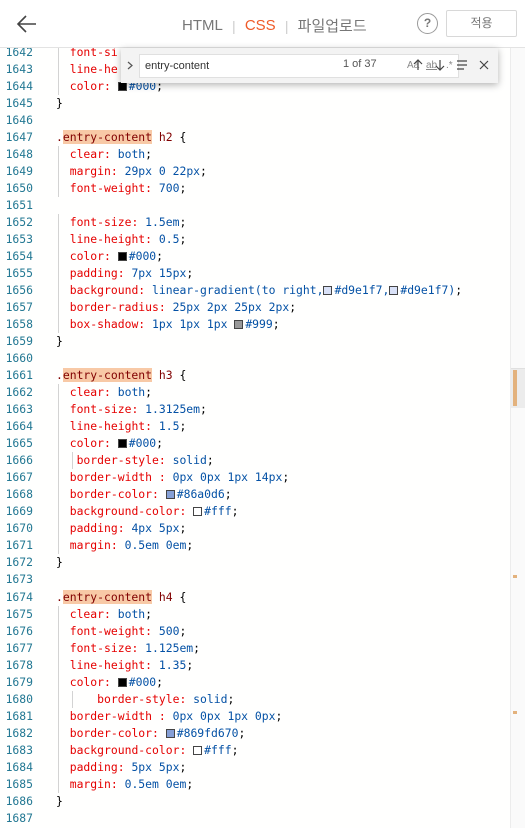  Describe the element at coordinates (462, 65) in the screenshot. I see `find-in-selection-icon` at that location.